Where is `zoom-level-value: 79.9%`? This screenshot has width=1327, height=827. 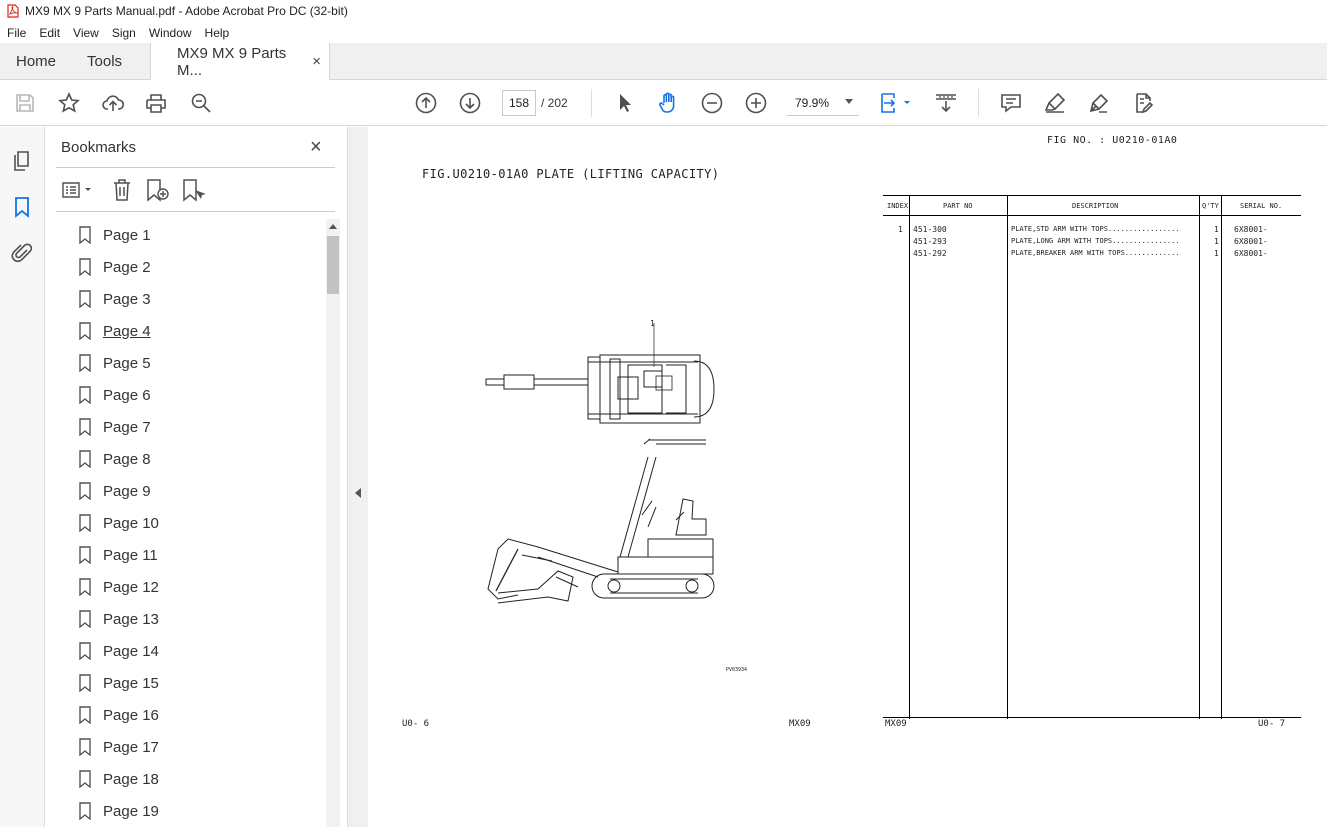
zoom-level-value: 79.9% is located at coordinates (812, 102).